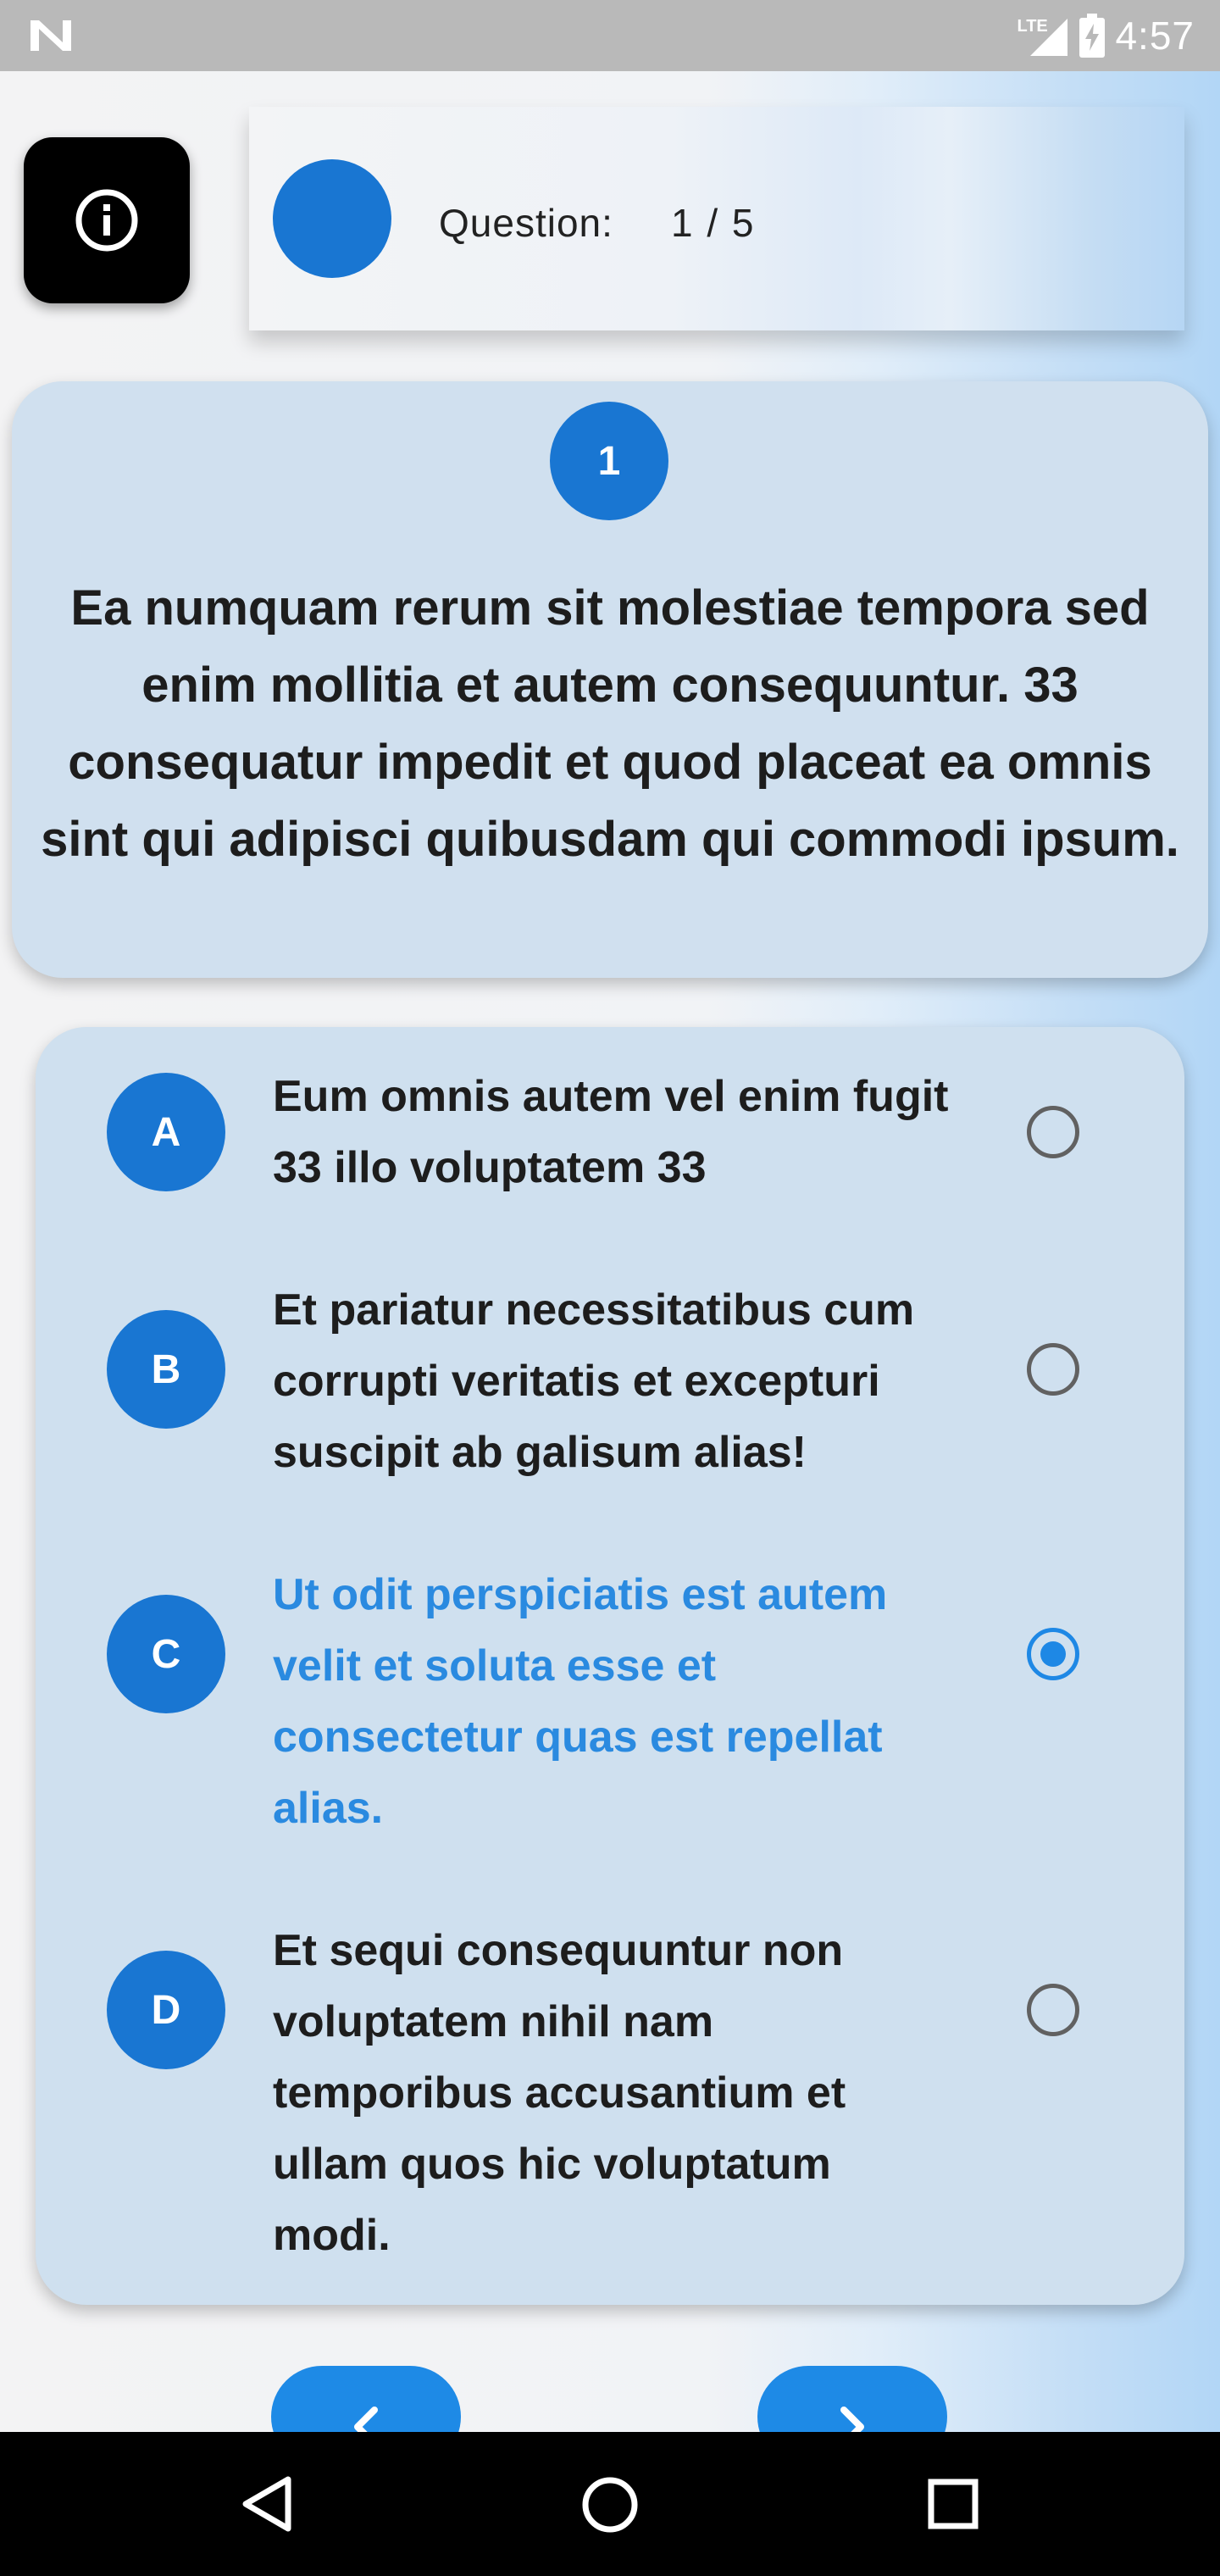 The image size is (1220, 2576). I want to click on option-letter-badge: A, so click(166, 1132).